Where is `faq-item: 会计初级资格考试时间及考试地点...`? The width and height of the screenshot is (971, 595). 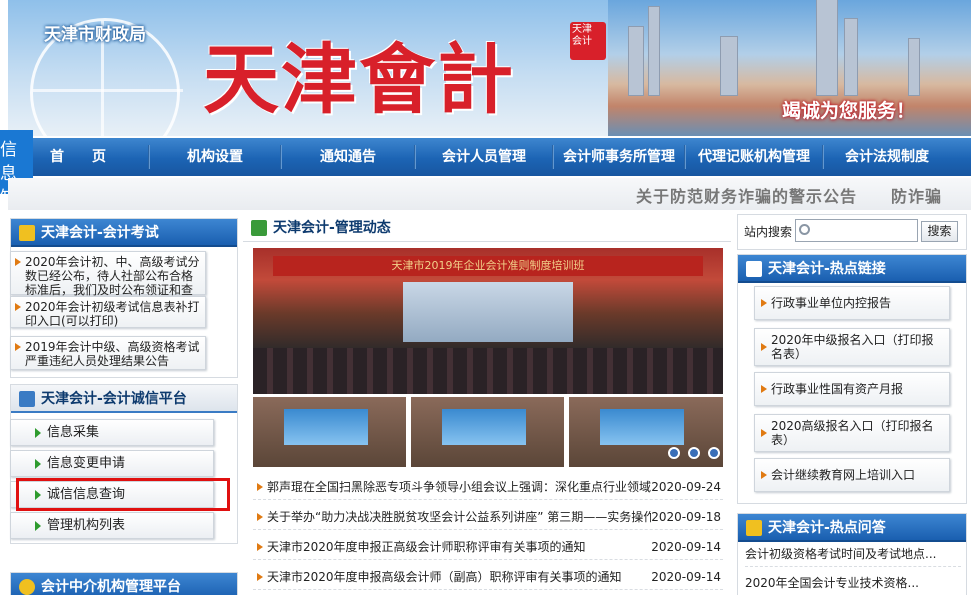 faq-item: 会计初级资格考试时间及考试地点... is located at coordinates (853, 554).